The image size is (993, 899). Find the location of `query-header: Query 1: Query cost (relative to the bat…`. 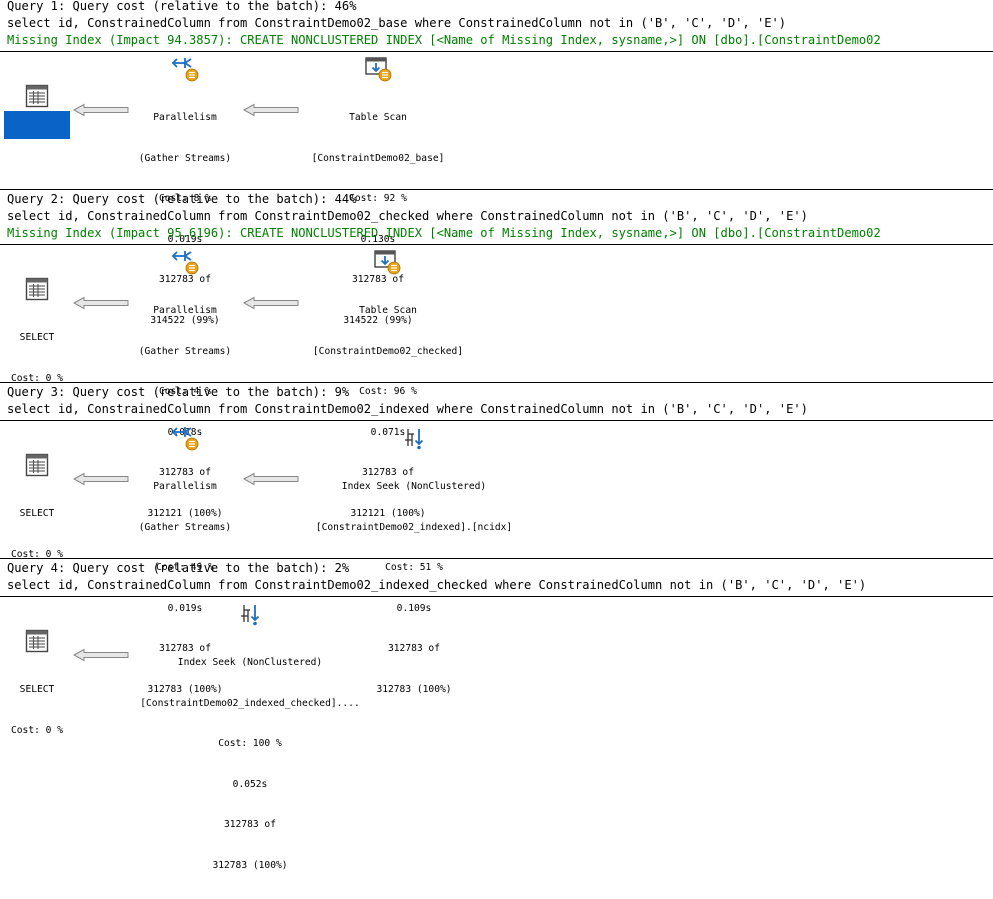

query-header: Query 1: Query cost (relative to the bat… is located at coordinates (182, 6).